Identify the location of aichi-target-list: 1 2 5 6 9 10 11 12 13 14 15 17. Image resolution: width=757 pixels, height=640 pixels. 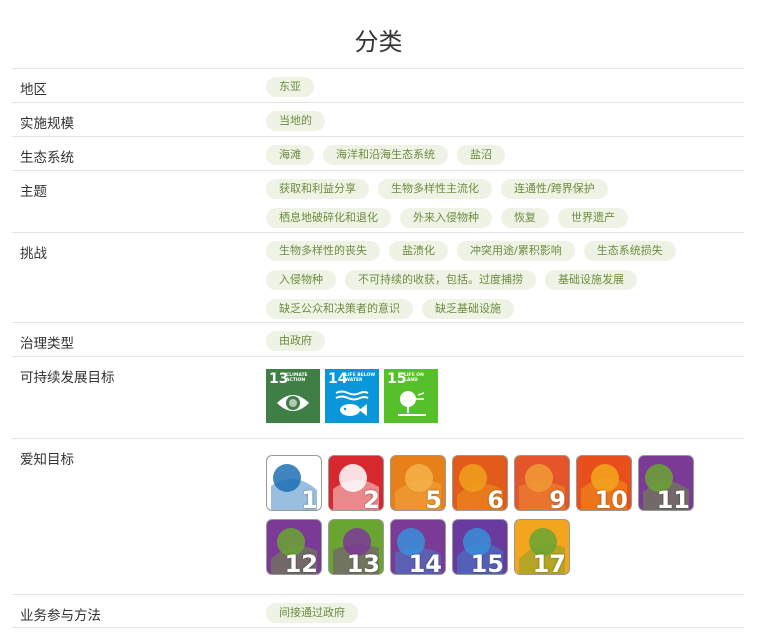
(501, 515).